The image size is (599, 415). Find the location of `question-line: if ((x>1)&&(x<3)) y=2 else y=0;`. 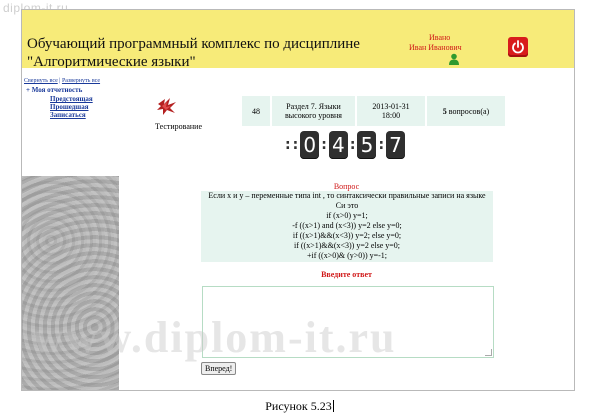

question-line: if ((x>1)&&(x<3)) y=2 else y=0; is located at coordinates (347, 245).